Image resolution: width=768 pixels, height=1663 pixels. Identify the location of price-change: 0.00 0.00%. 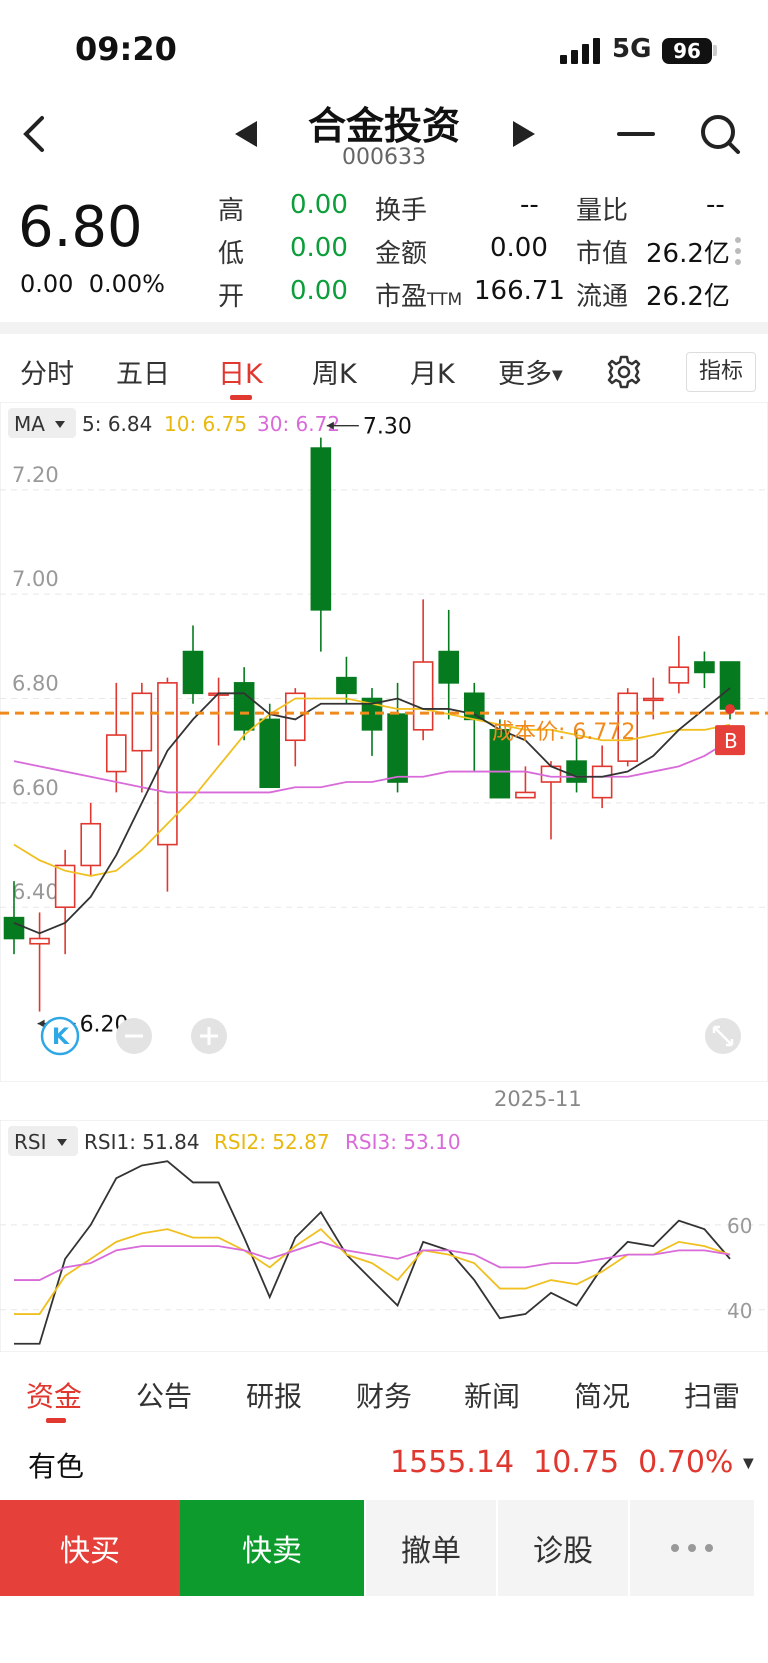
(92, 284).